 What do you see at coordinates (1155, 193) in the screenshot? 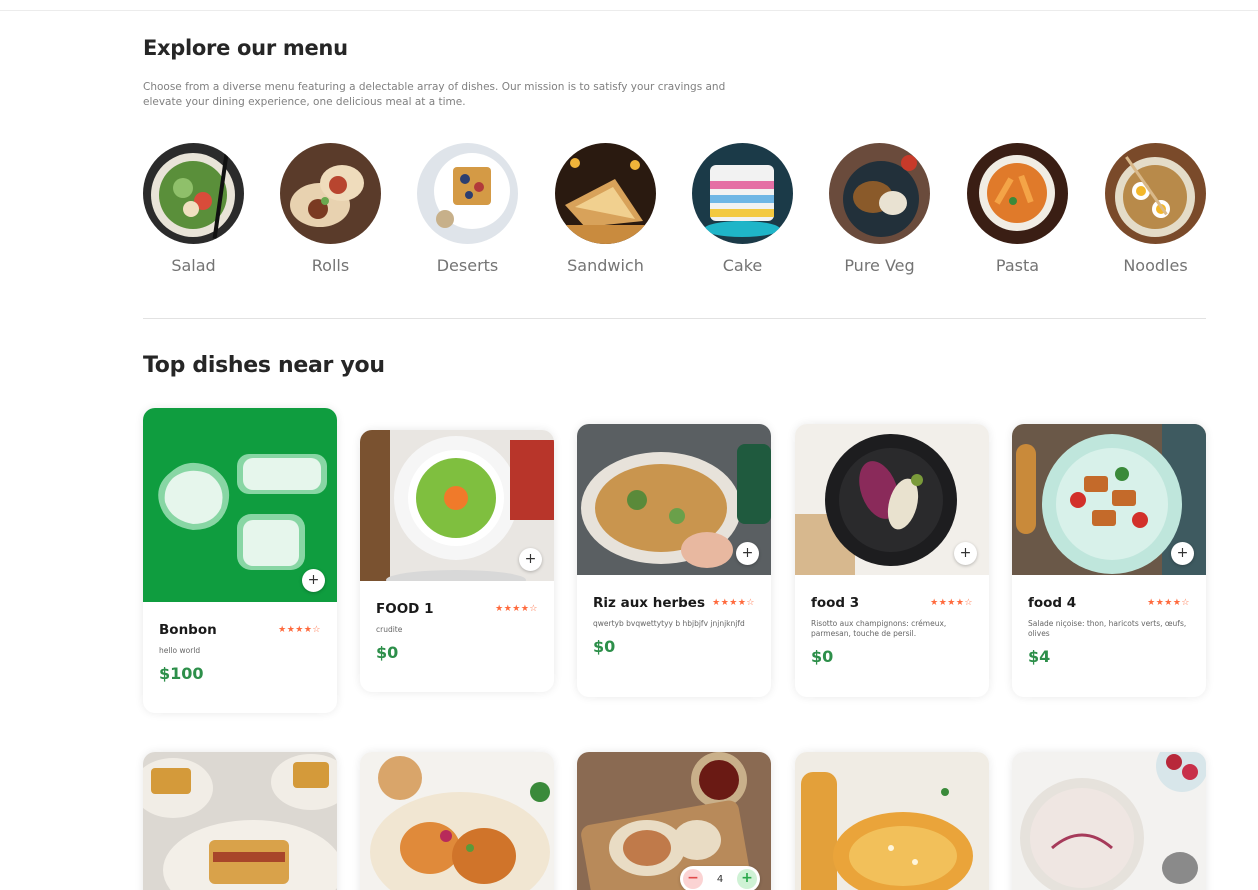
I see `noodles-image` at bounding box center [1155, 193].